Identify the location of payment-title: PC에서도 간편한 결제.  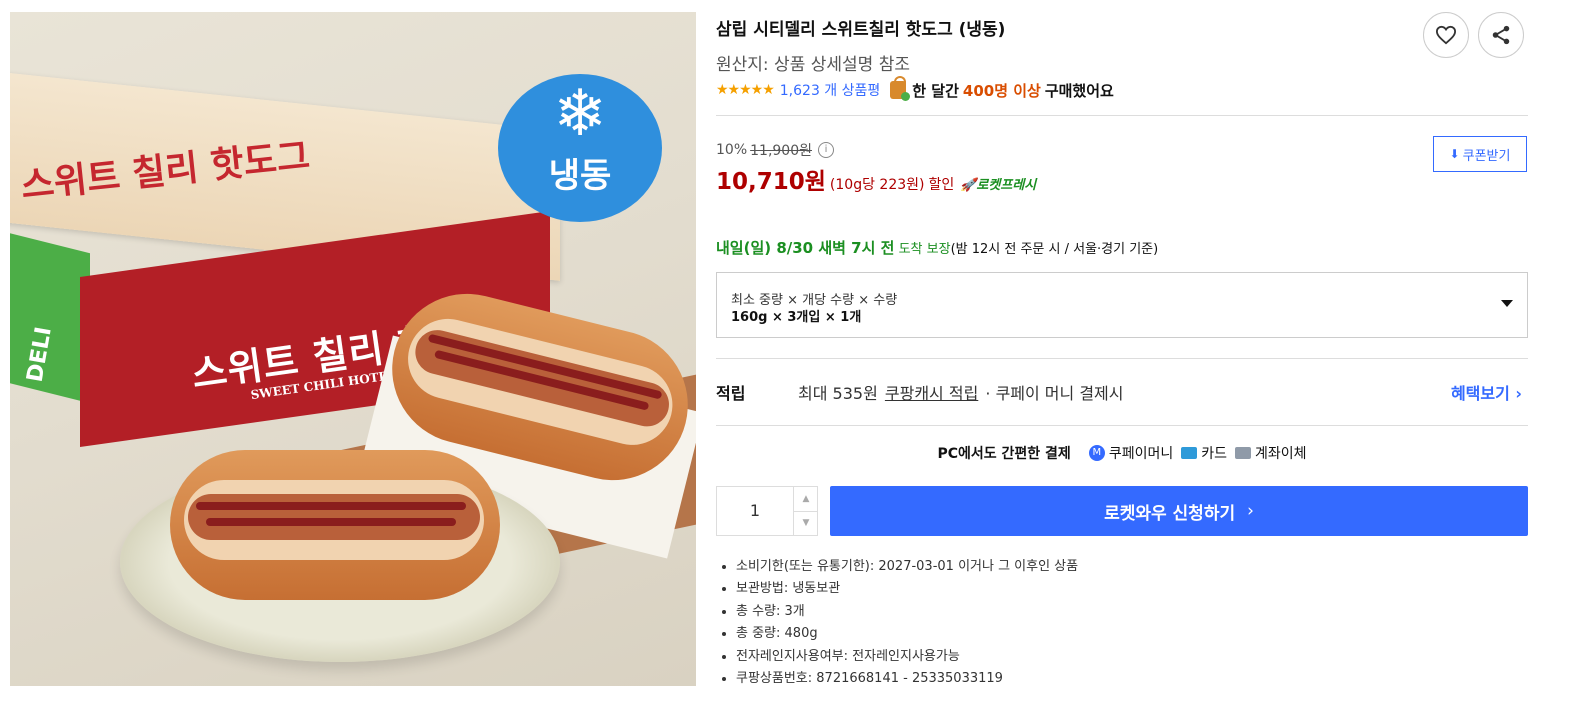
(1004, 454).